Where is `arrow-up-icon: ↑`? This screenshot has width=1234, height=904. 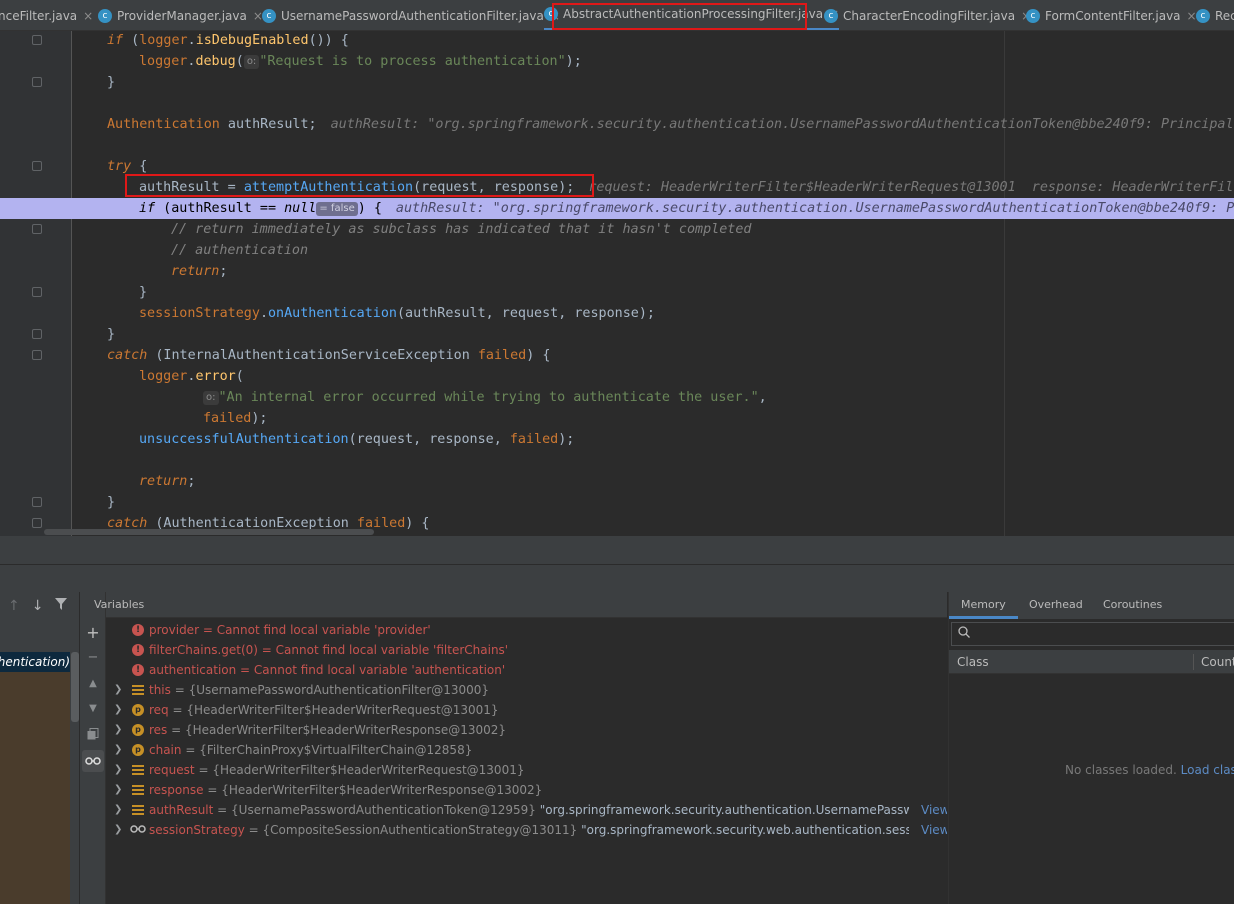 arrow-up-icon: ↑ is located at coordinates (14, 606).